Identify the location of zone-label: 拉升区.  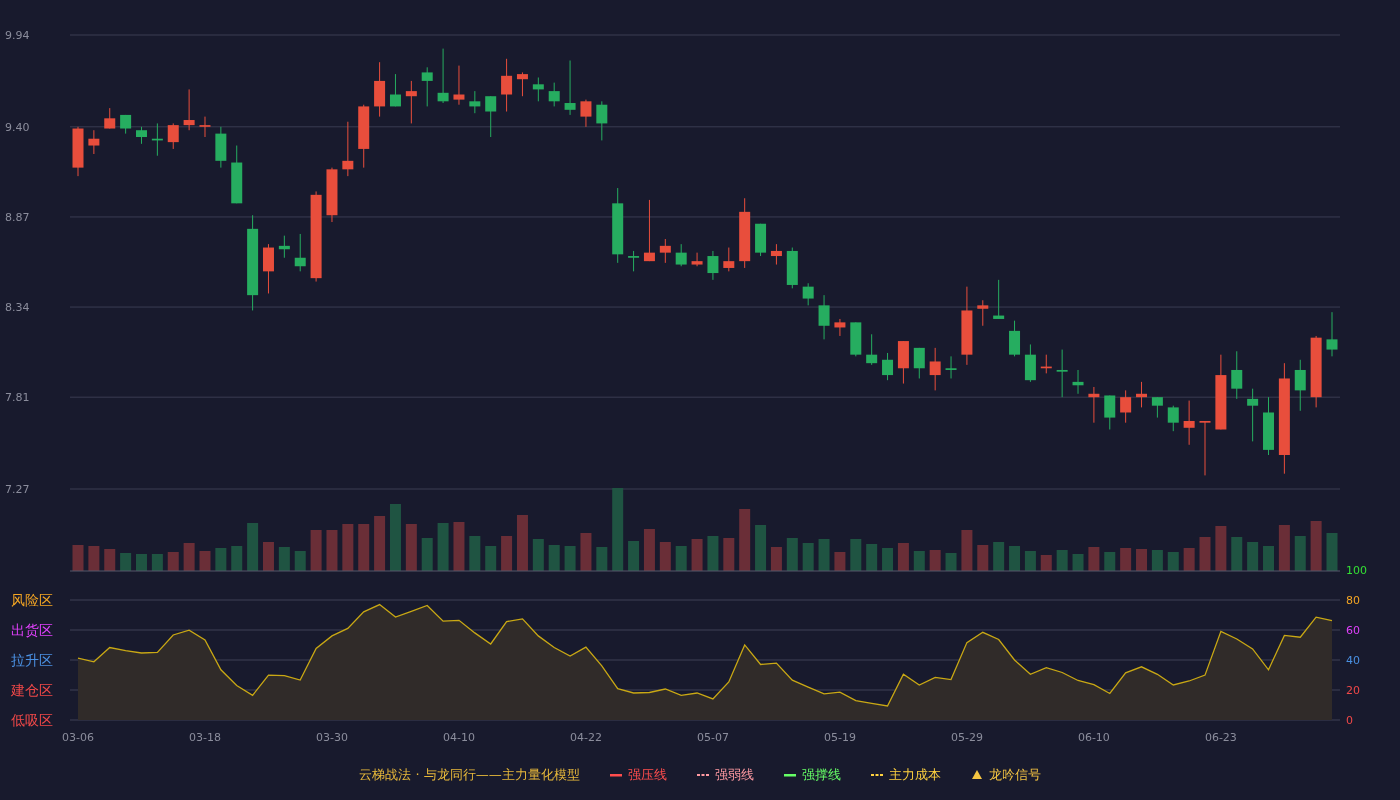
(32, 660).